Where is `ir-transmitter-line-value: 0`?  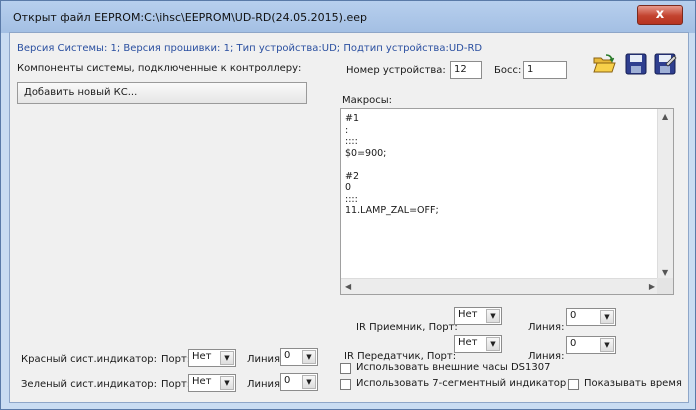
ir-transmitter-line-value: 0 is located at coordinates (573, 343).